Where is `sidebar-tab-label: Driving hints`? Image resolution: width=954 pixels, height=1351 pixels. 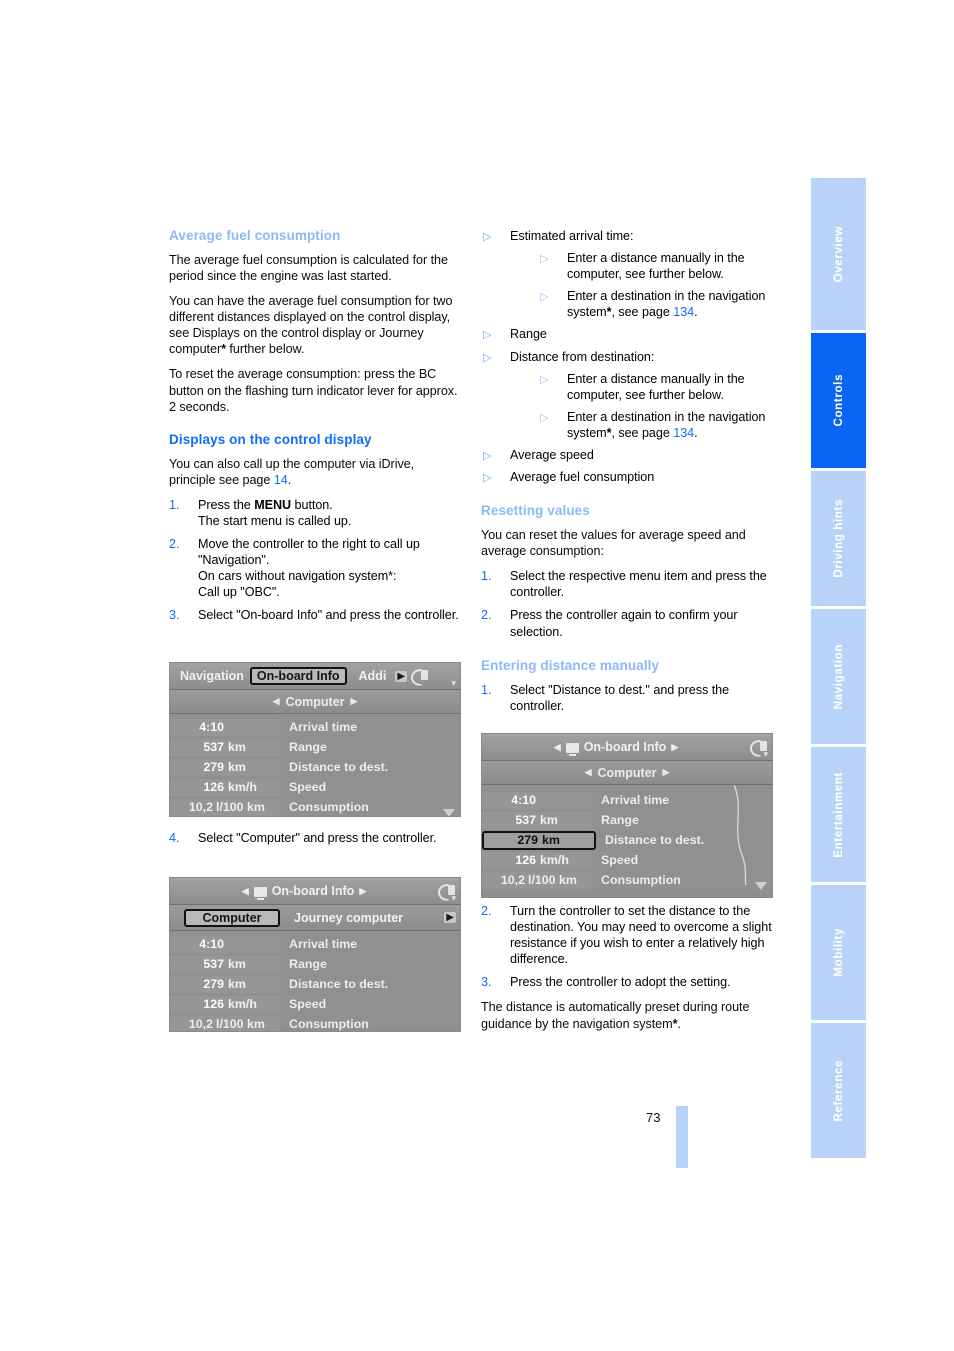 sidebar-tab-label: Driving hints is located at coordinates (838, 538).